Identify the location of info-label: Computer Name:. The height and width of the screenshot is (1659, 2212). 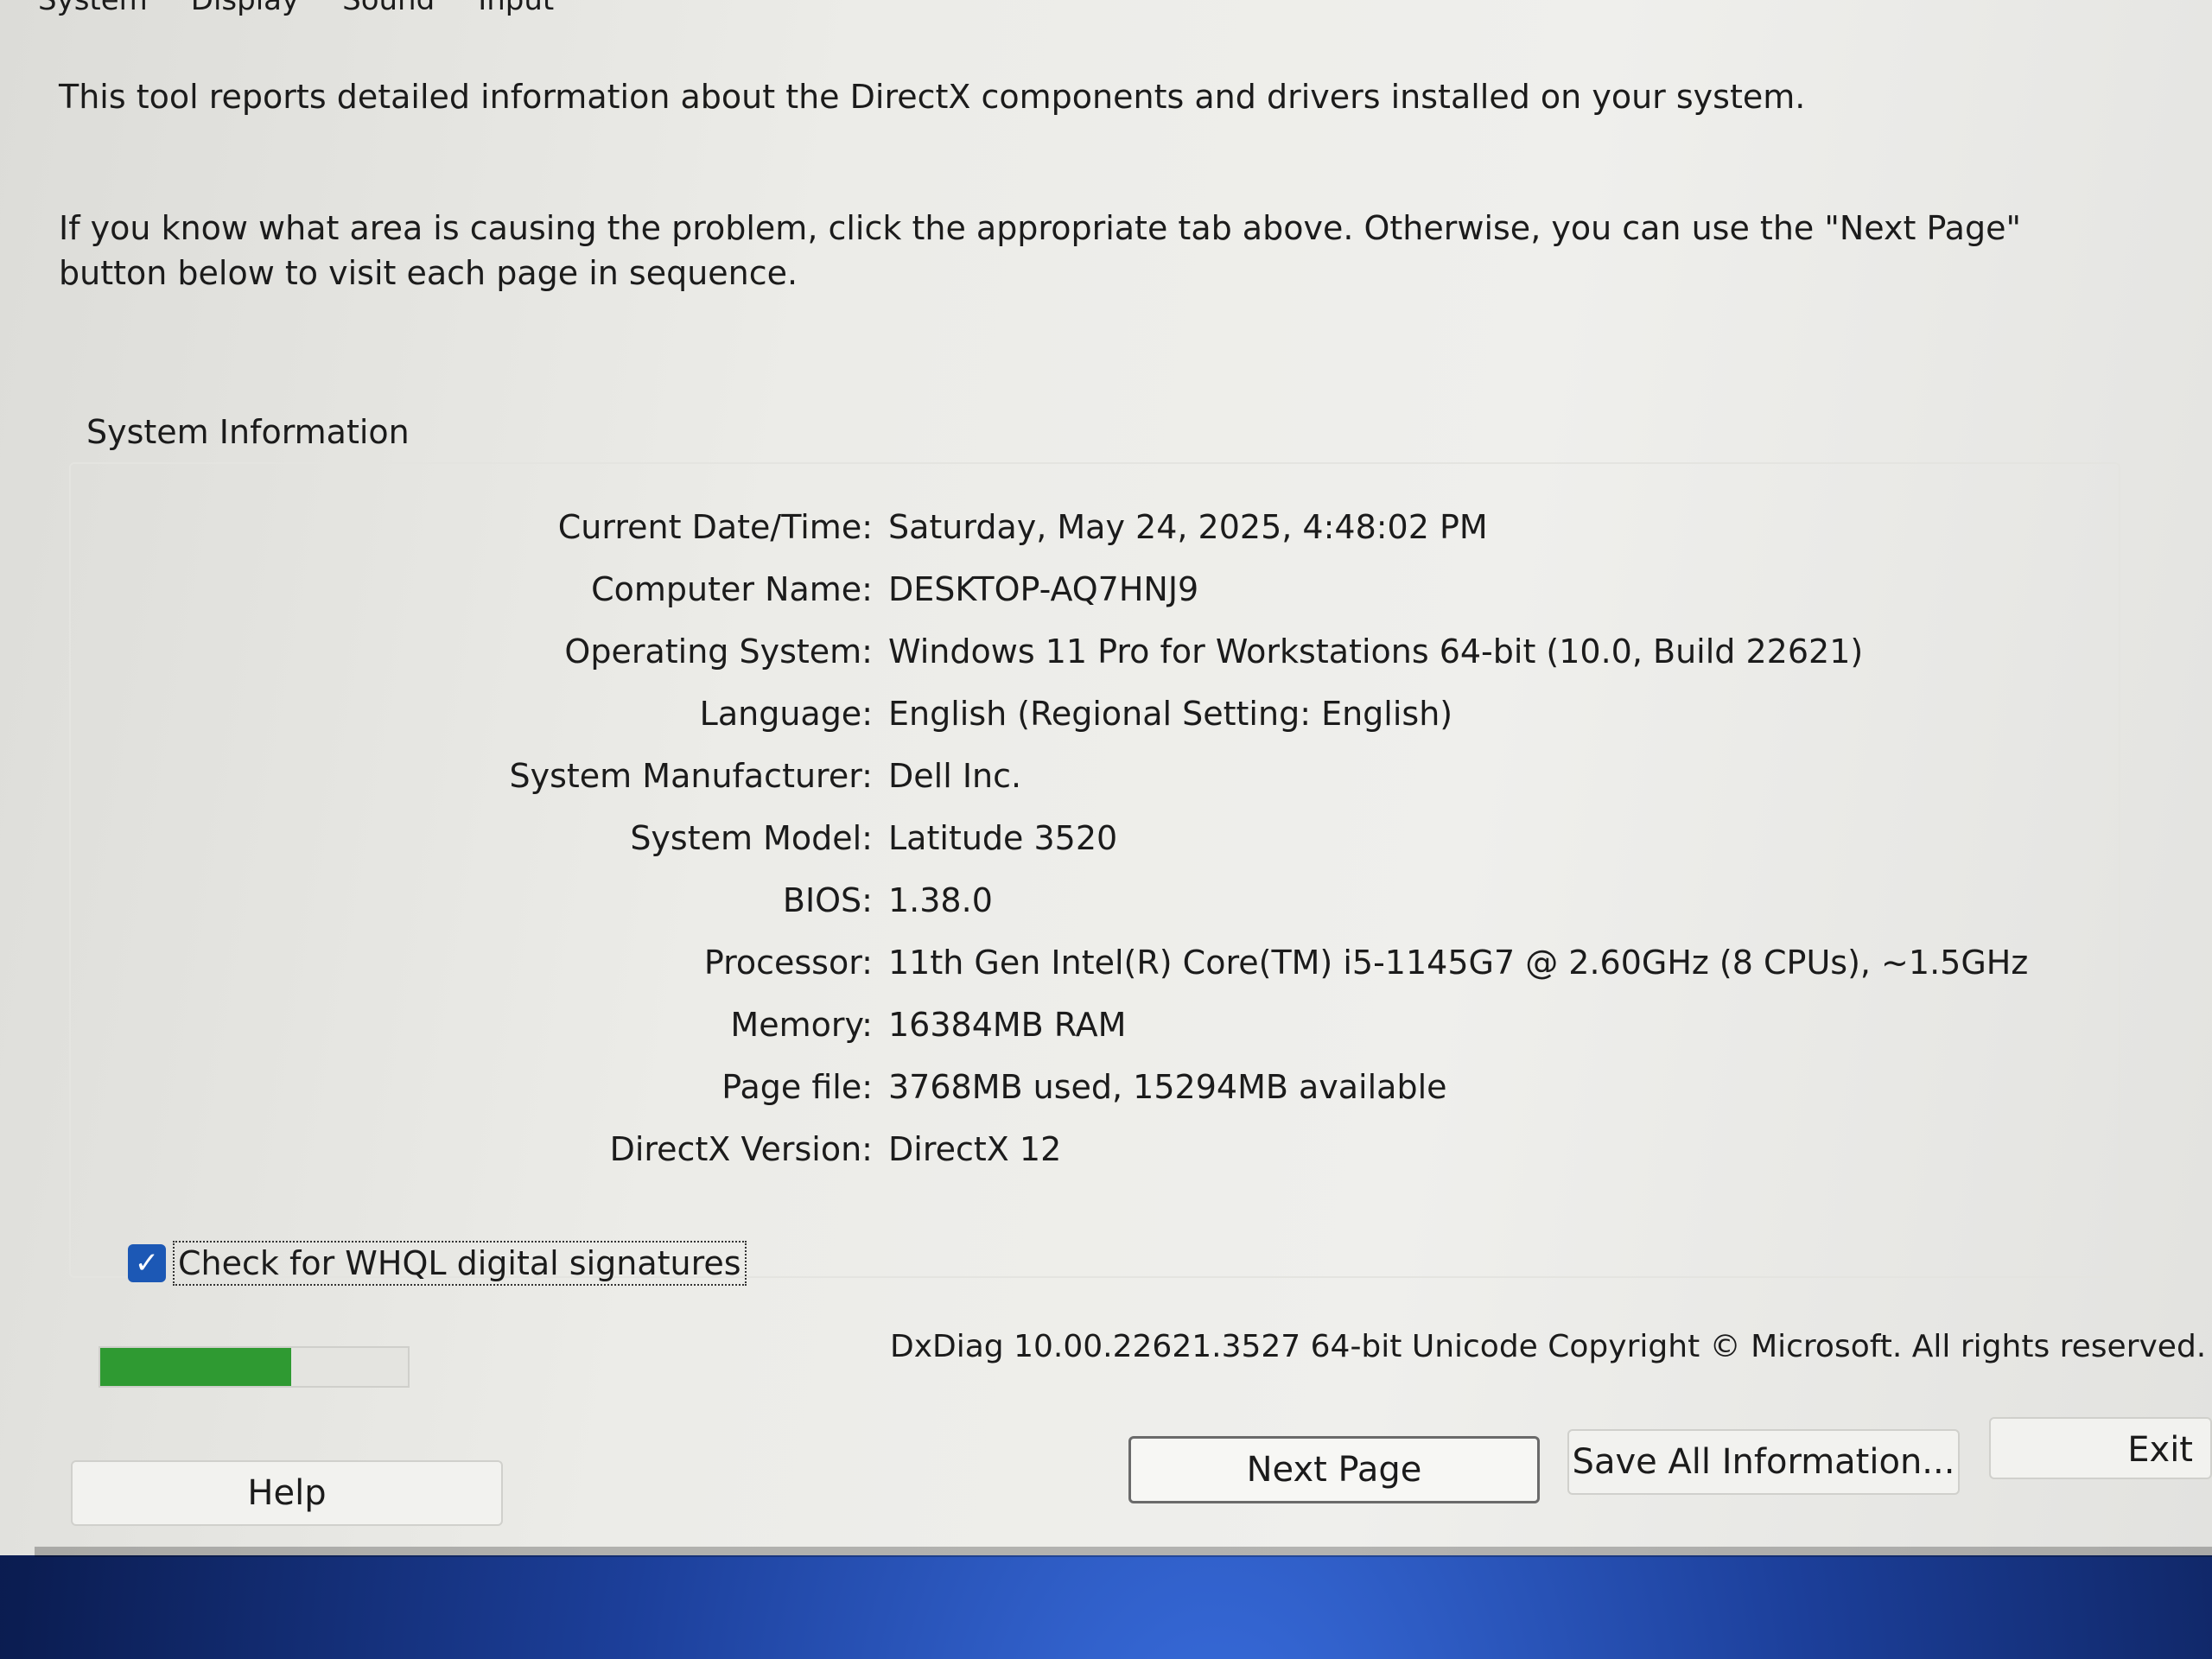
(732, 589).